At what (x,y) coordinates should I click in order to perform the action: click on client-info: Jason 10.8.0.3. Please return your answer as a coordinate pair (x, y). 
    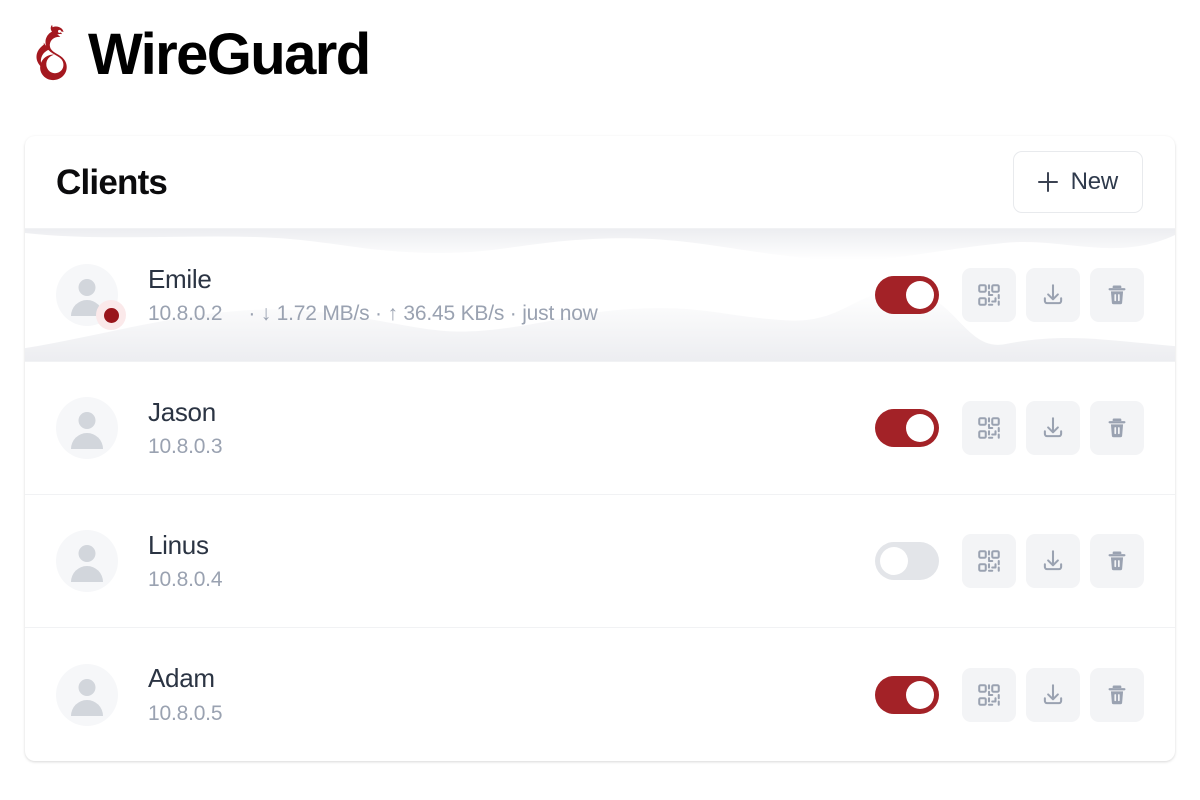
    Looking at the image, I should click on (511, 428).